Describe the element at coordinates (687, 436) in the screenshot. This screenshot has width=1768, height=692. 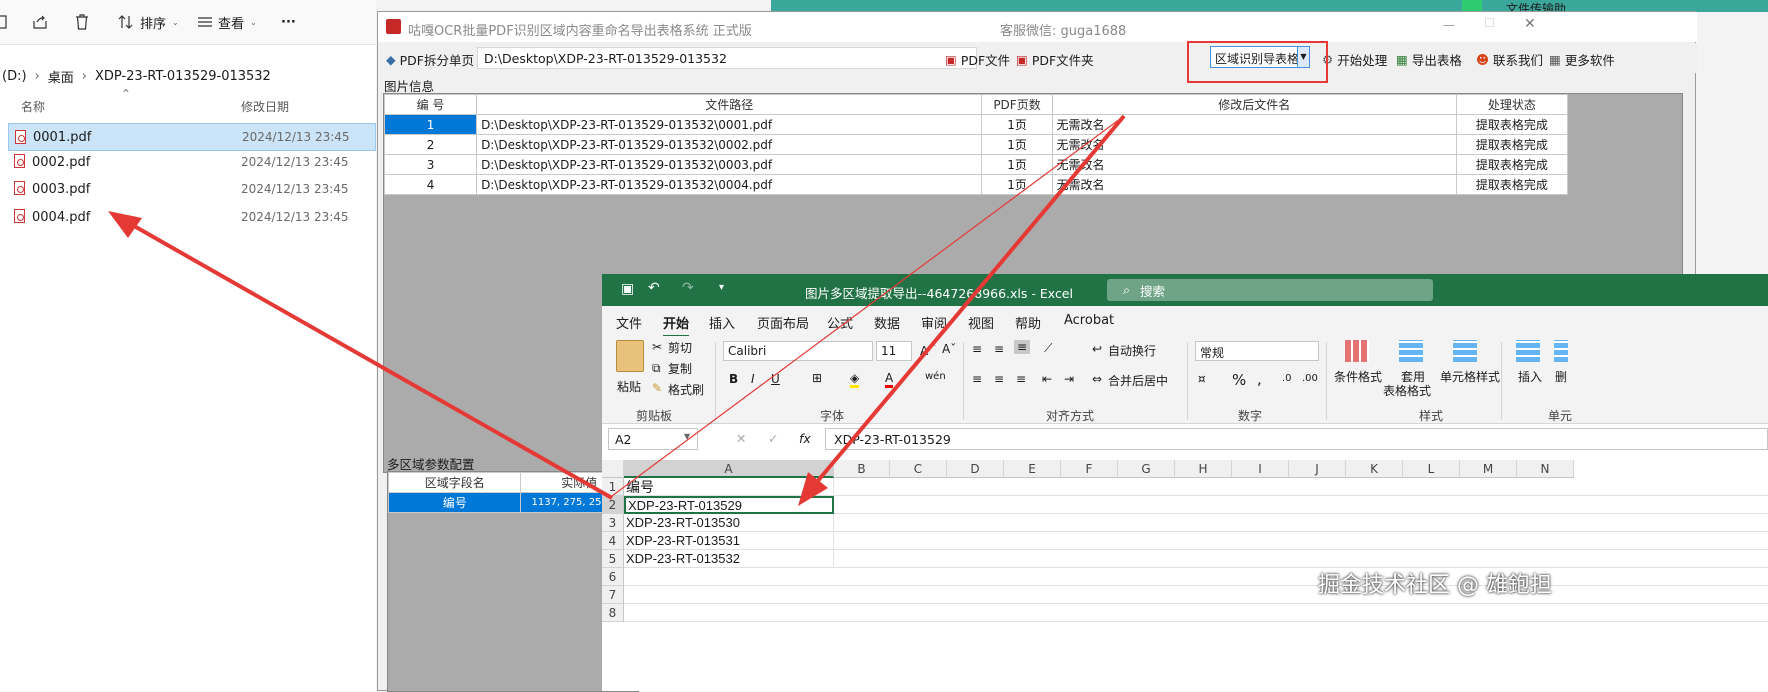
I see `chevron-down-icon: ▼` at that location.